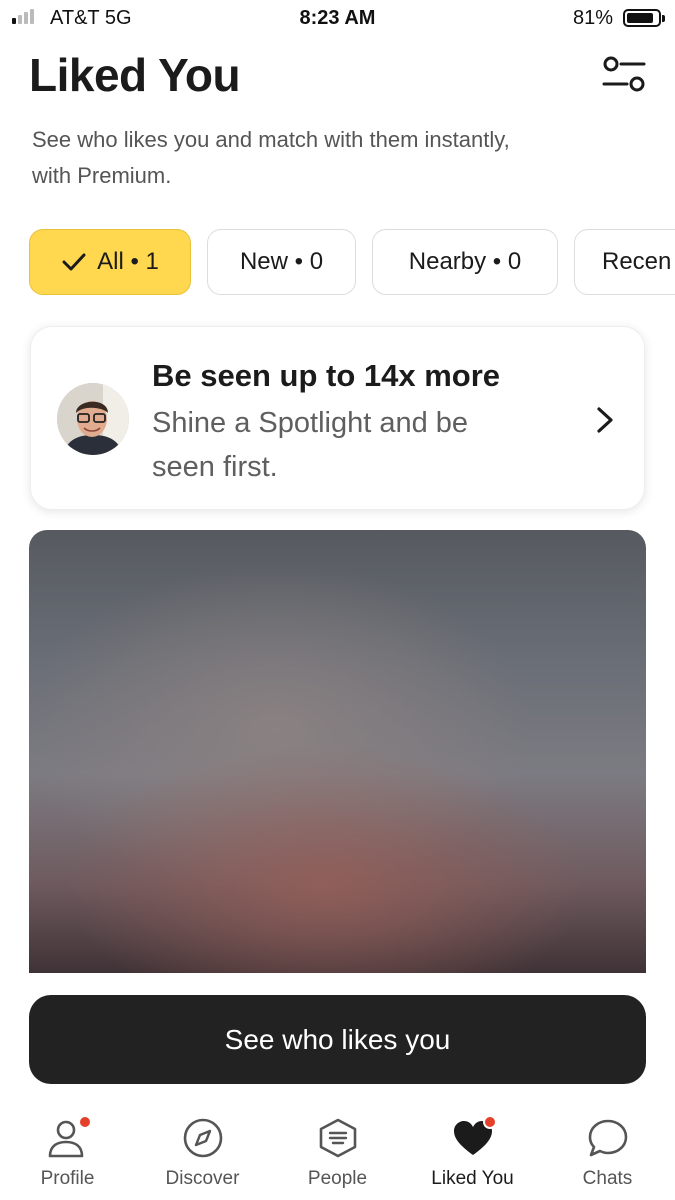 This screenshot has width=675, height=1200. What do you see at coordinates (472, 1178) in the screenshot?
I see `tab-liked-you-label: Liked You` at bounding box center [472, 1178].